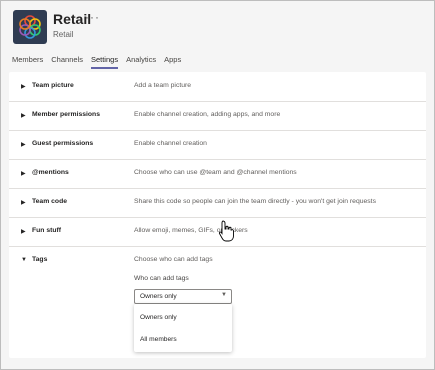 The width and height of the screenshot is (435, 370). I want to click on setting-label: @mentions, so click(50, 172).